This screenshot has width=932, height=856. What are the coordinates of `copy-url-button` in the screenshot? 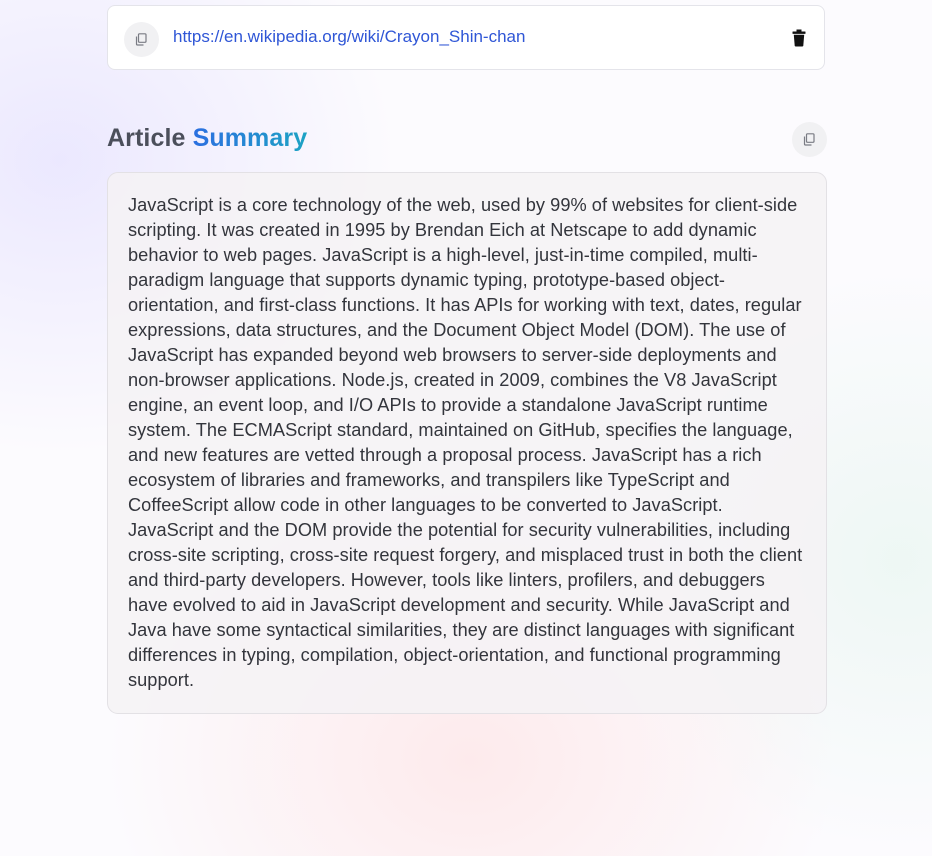 It's located at (141, 39).